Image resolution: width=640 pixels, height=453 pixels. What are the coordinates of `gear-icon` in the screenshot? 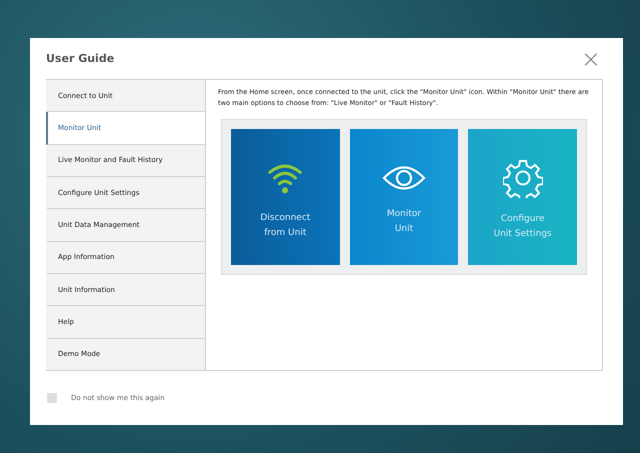 It's located at (522, 178).